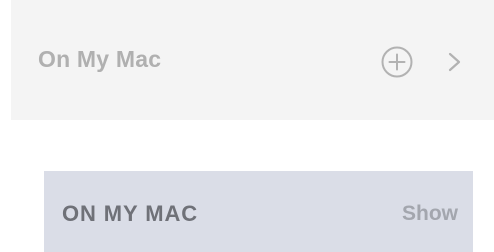 Image resolution: width=494 pixels, height=252 pixels. Describe the element at coordinates (130, 213) in the screenshot. I see `section-header-label: ON MY MAC` at that location.